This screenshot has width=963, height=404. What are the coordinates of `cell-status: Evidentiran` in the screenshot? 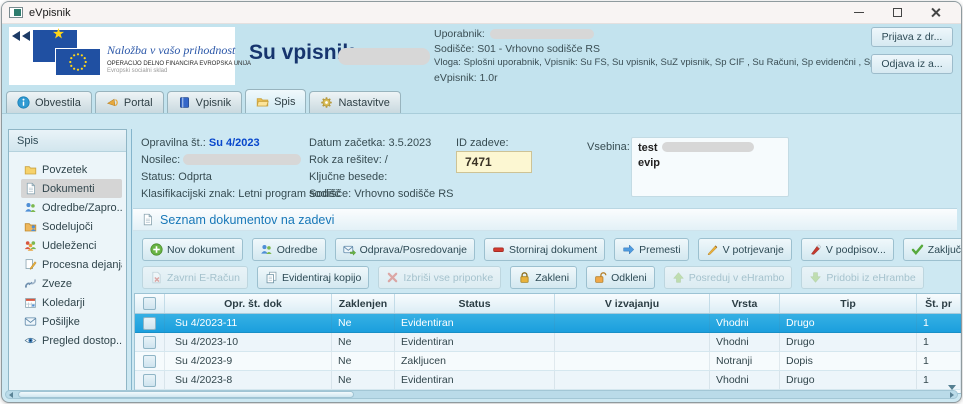 It's located at (475, 380).